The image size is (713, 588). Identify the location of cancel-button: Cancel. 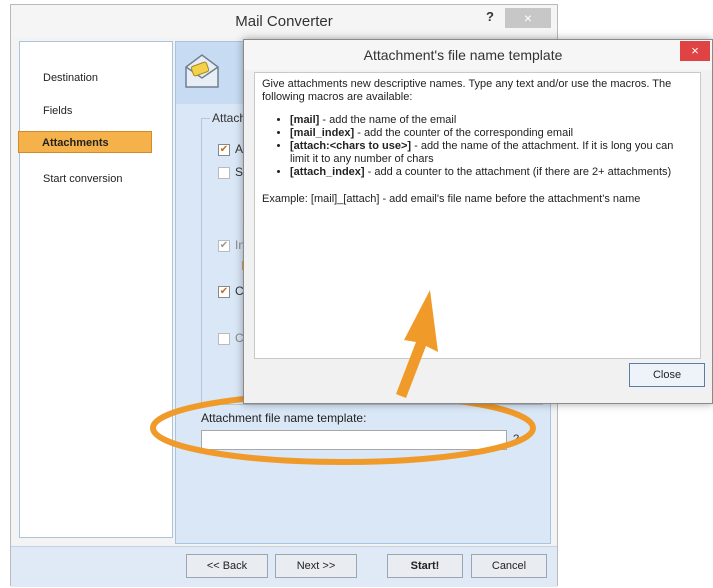
(509, 566).